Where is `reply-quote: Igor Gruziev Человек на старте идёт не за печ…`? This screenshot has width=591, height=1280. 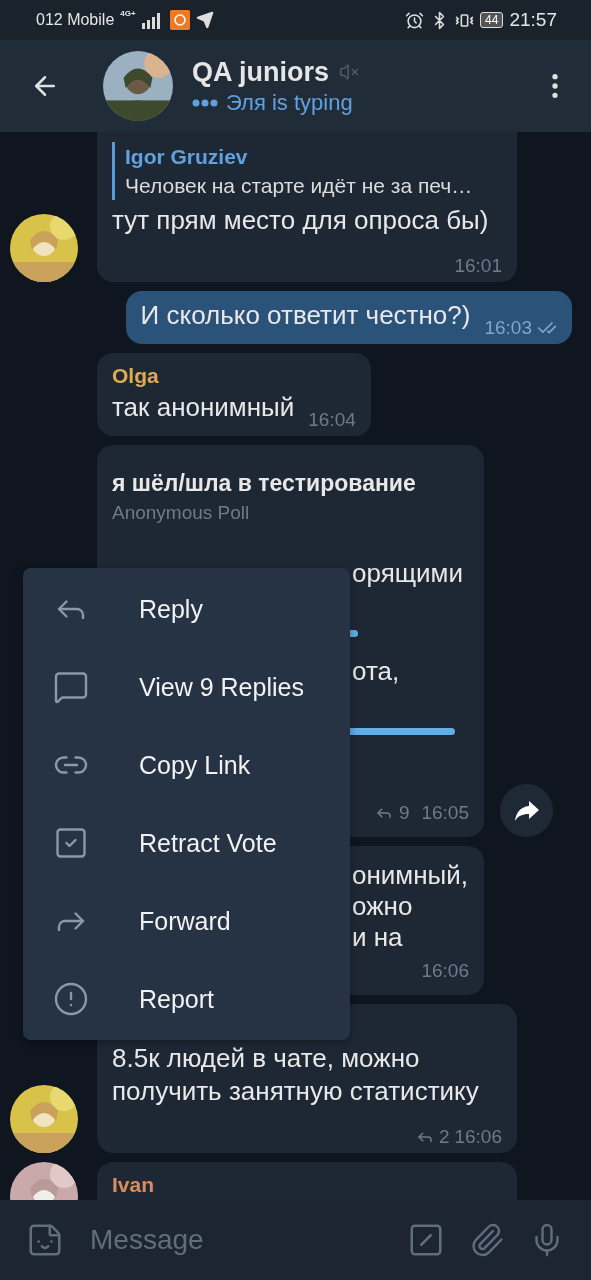
reply-quote: Igor Gruziev Человек на старте идёт не за печ… is located at coordinates (307, 171).